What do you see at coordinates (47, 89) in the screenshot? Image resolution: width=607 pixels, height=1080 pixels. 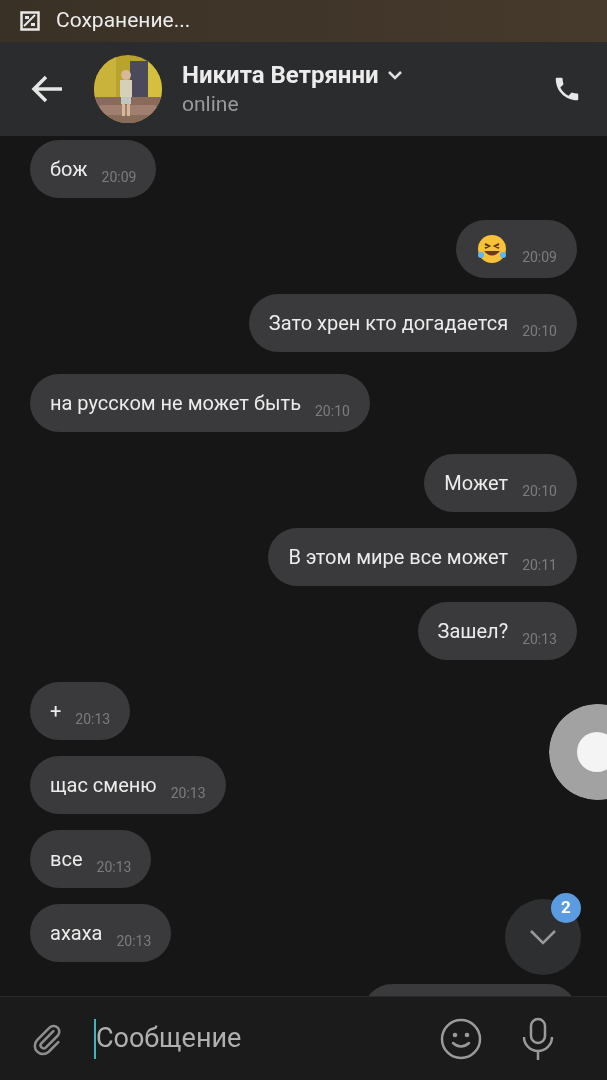 I see `back-arrow-icon` at bounding box center [47, 89].